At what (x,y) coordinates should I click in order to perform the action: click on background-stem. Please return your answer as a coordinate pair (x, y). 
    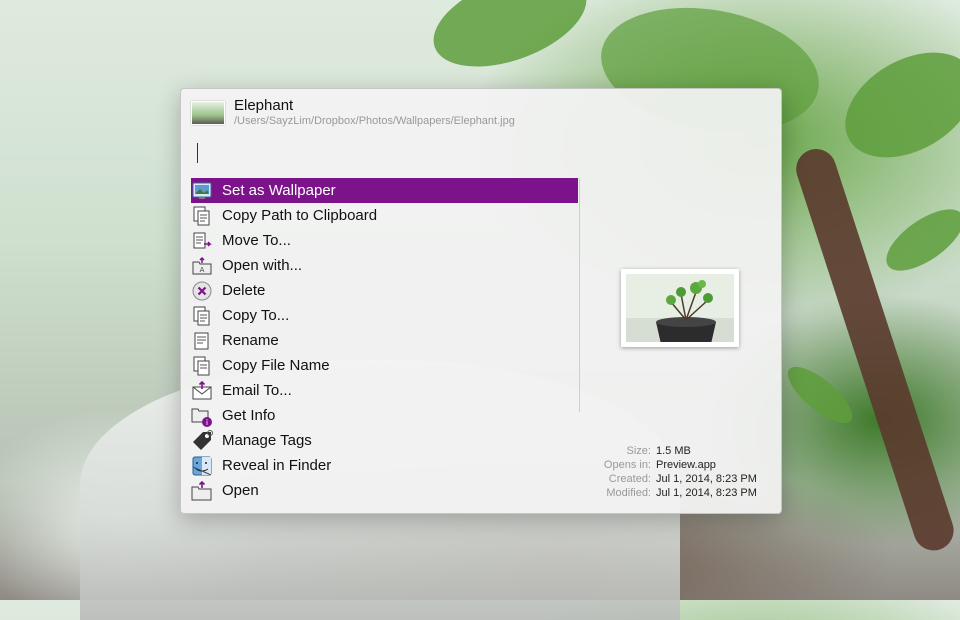
    Looking at the image, I should click on (874, 349).